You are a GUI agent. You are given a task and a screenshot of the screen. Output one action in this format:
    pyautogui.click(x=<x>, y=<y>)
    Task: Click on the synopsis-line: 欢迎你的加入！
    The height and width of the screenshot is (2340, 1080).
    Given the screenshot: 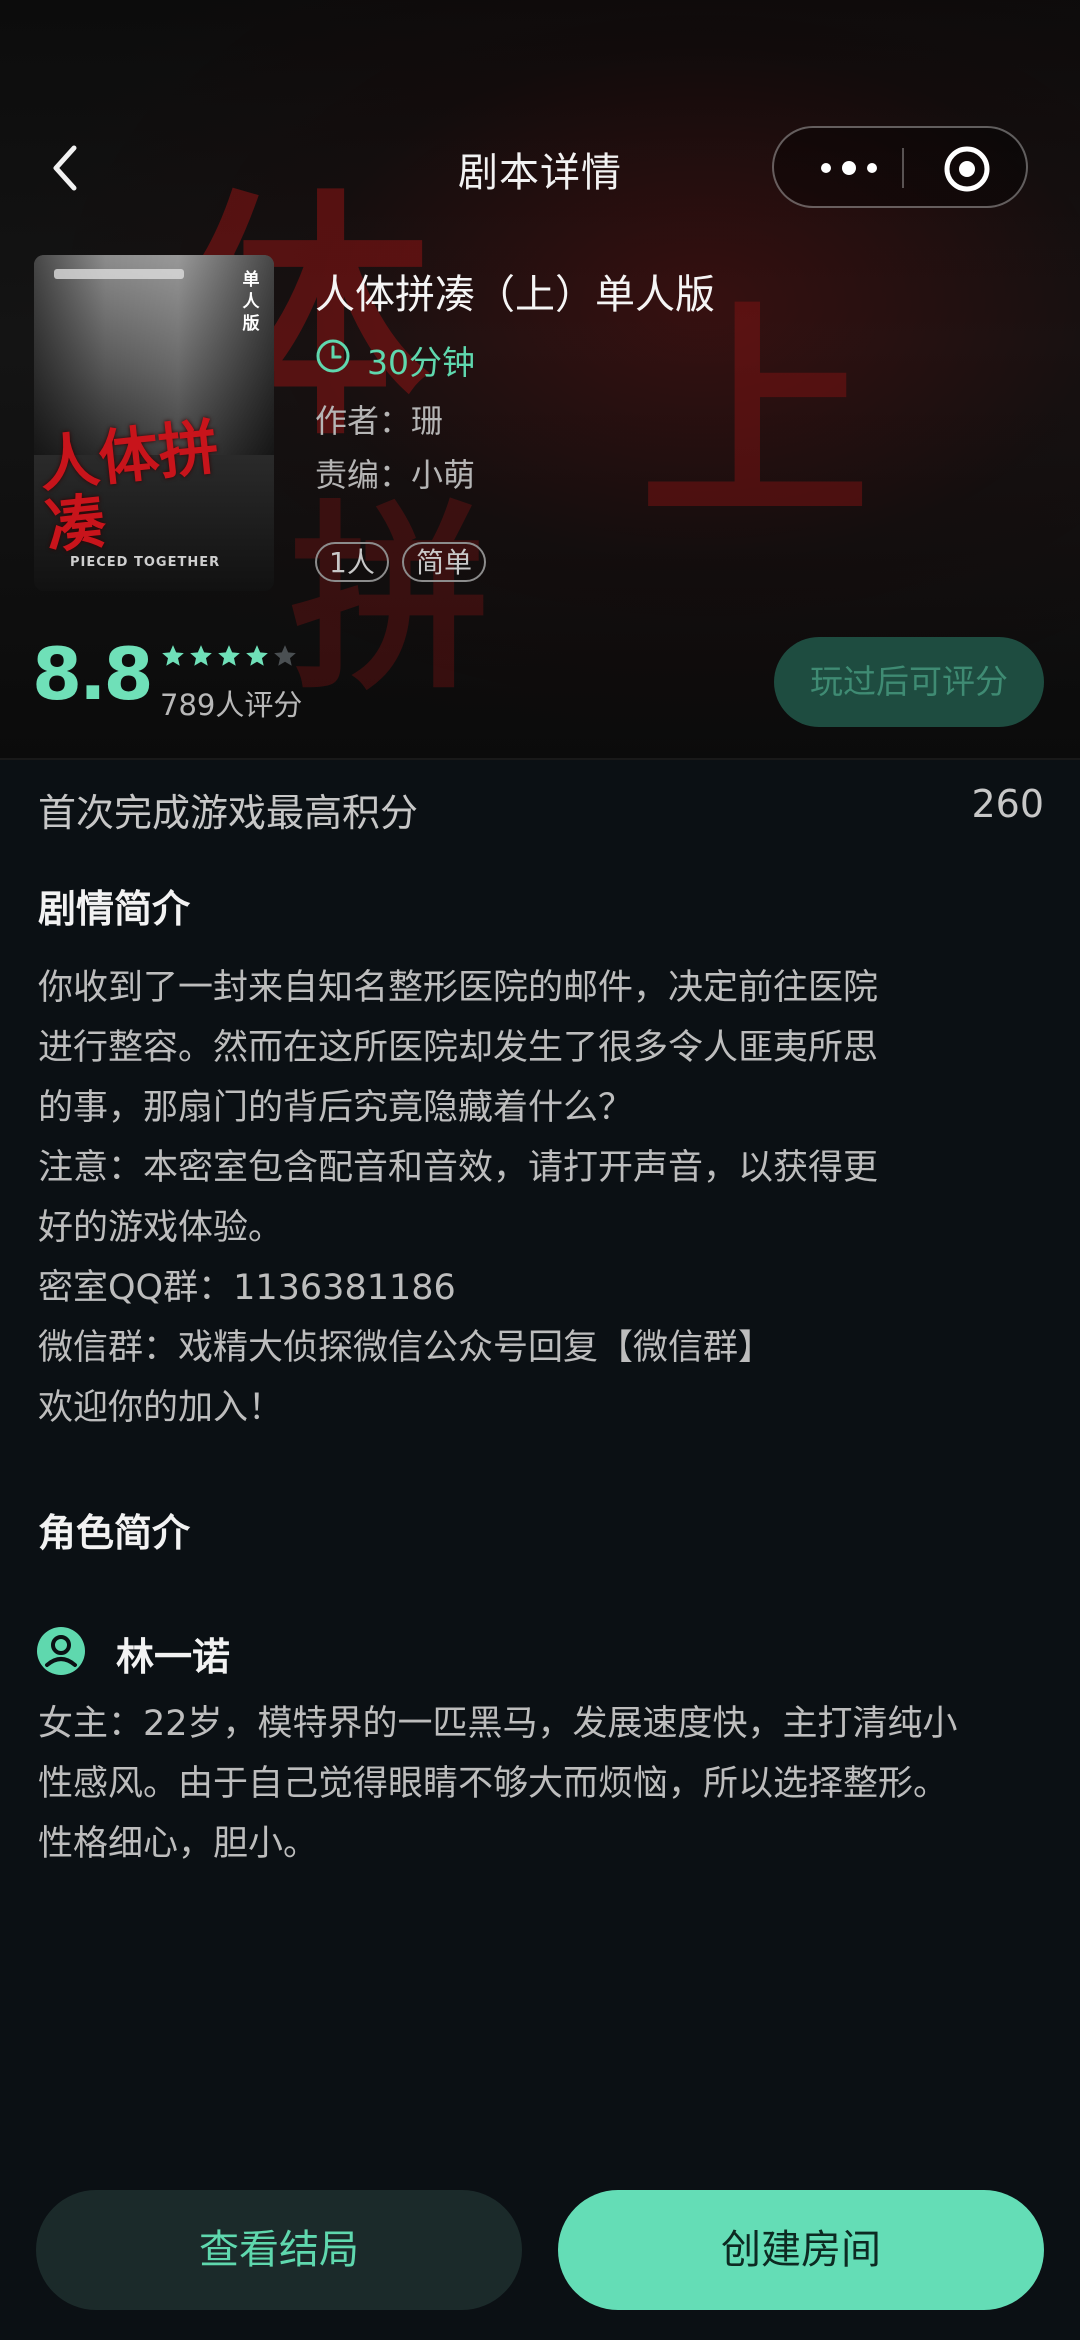 What is the action you would take?
    pyautogui.click(x=161, y=1408)
    